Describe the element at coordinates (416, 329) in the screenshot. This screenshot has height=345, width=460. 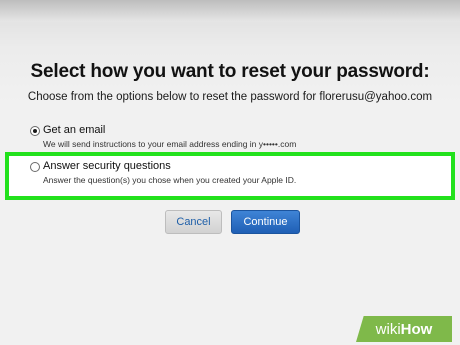
I see `watermark-suffix: How` at that location.